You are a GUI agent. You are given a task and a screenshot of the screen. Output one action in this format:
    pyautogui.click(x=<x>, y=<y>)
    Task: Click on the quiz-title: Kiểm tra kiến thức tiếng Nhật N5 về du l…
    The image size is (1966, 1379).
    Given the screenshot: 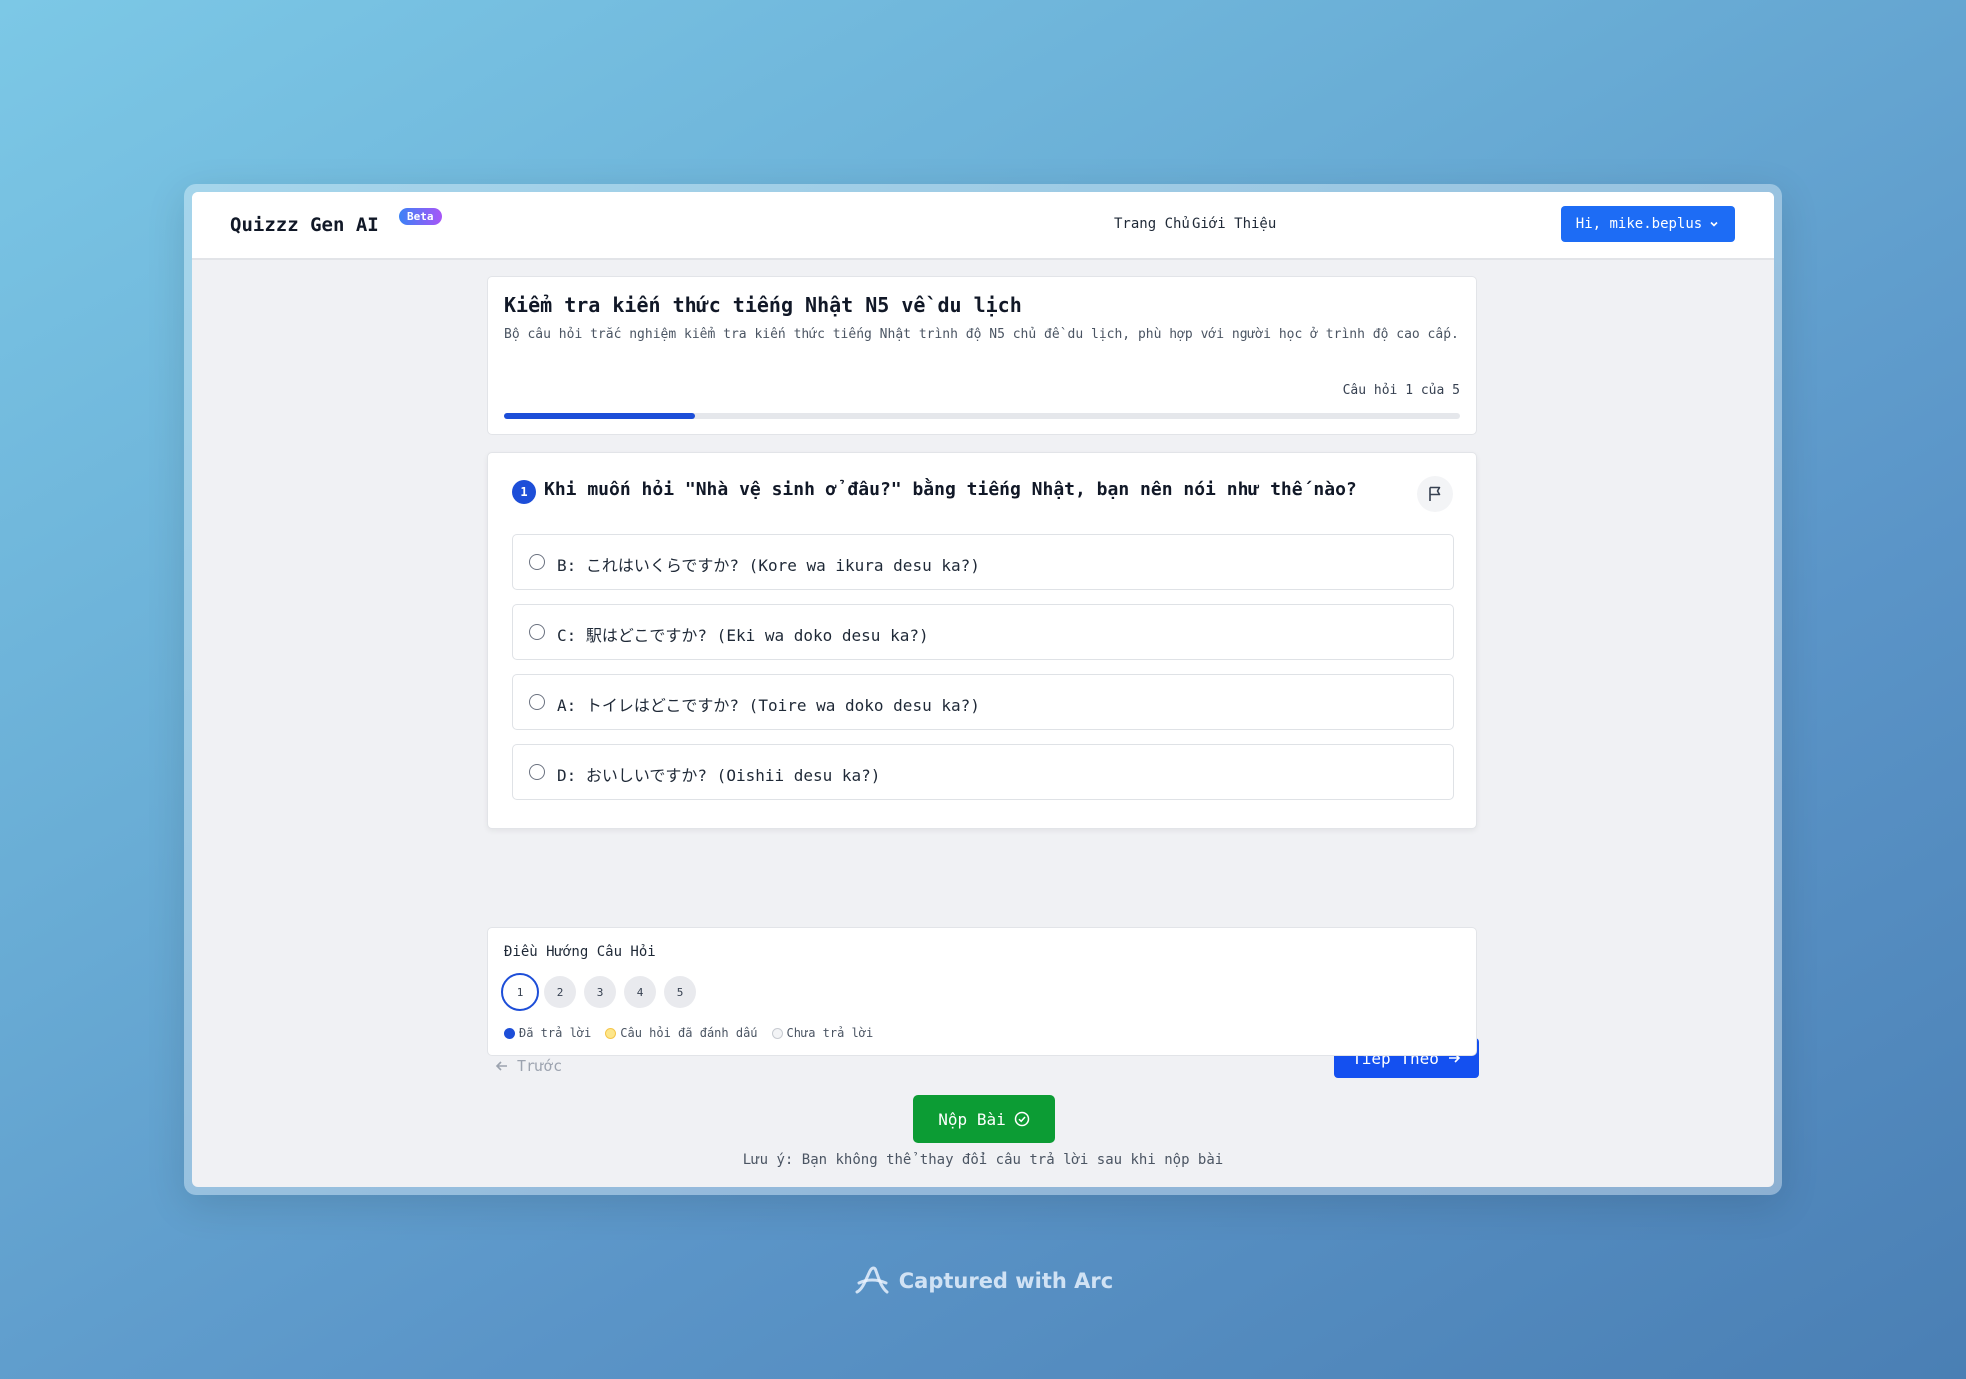 What is the action you would take?
    pyautogui.click(x=763, y=305)
    